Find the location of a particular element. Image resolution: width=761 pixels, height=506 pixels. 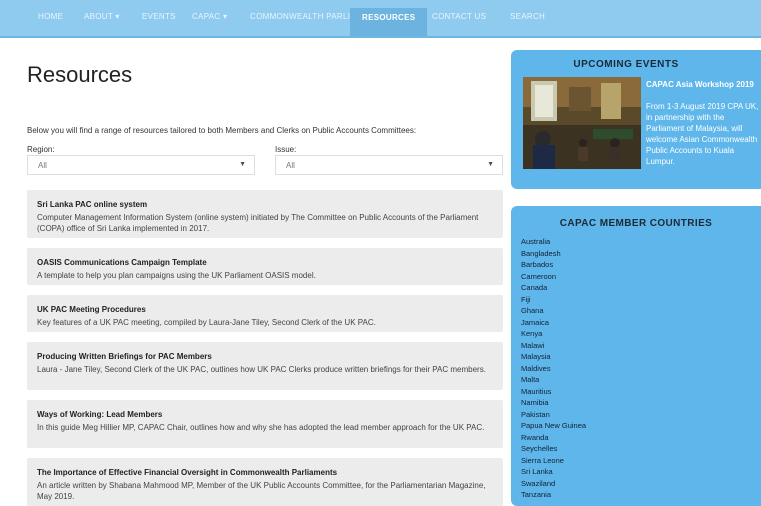

country-item: Sri Lanka is located at coordinates (553, 472).